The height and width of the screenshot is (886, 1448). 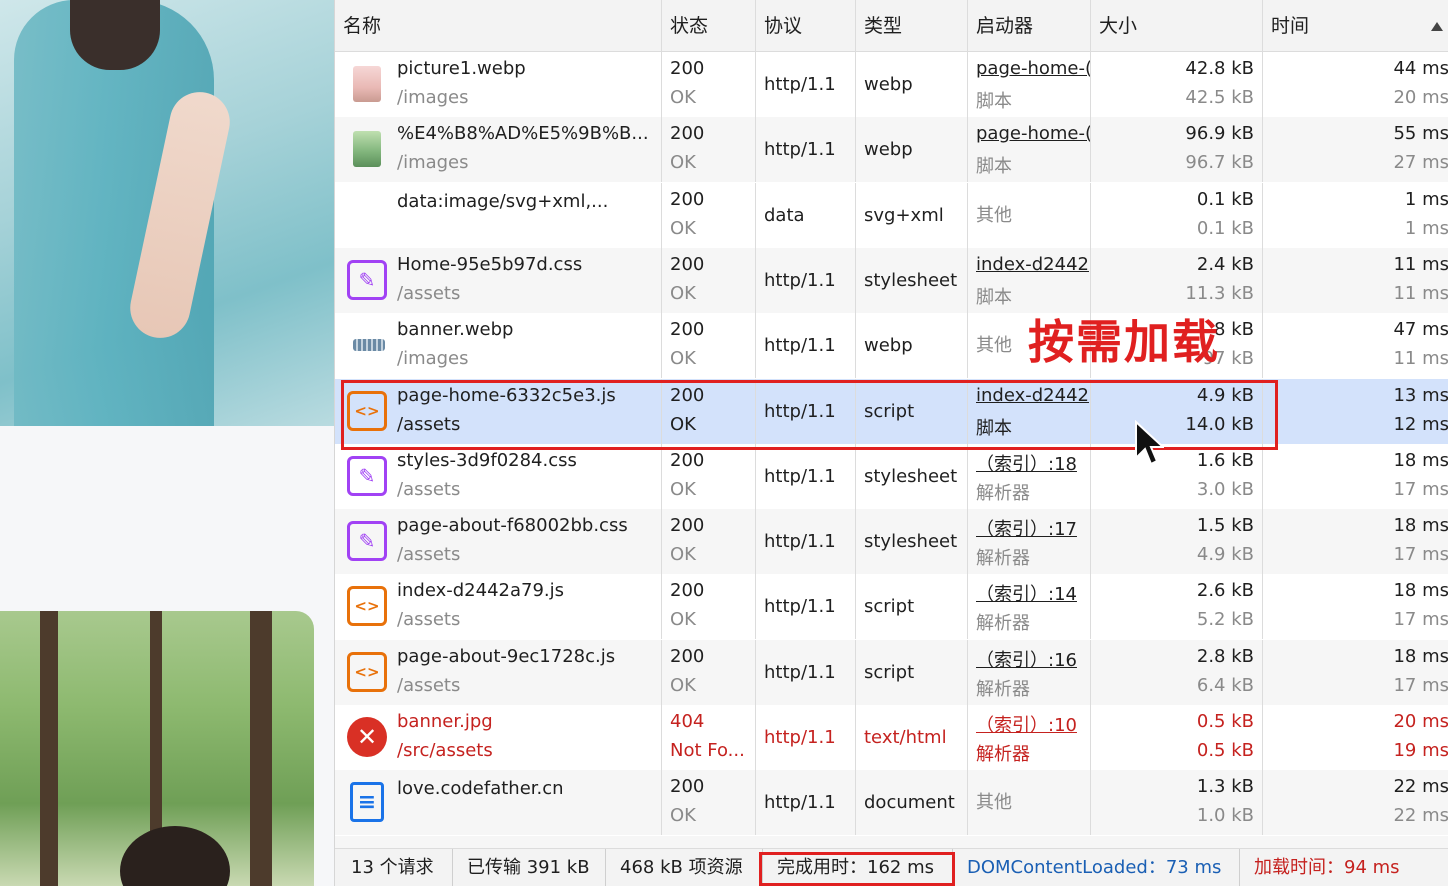 What do you see at coordinates (1234, 329) in the screenshot?
I see `transfer-size: 8 kB` at bounding box center [1234, 329].